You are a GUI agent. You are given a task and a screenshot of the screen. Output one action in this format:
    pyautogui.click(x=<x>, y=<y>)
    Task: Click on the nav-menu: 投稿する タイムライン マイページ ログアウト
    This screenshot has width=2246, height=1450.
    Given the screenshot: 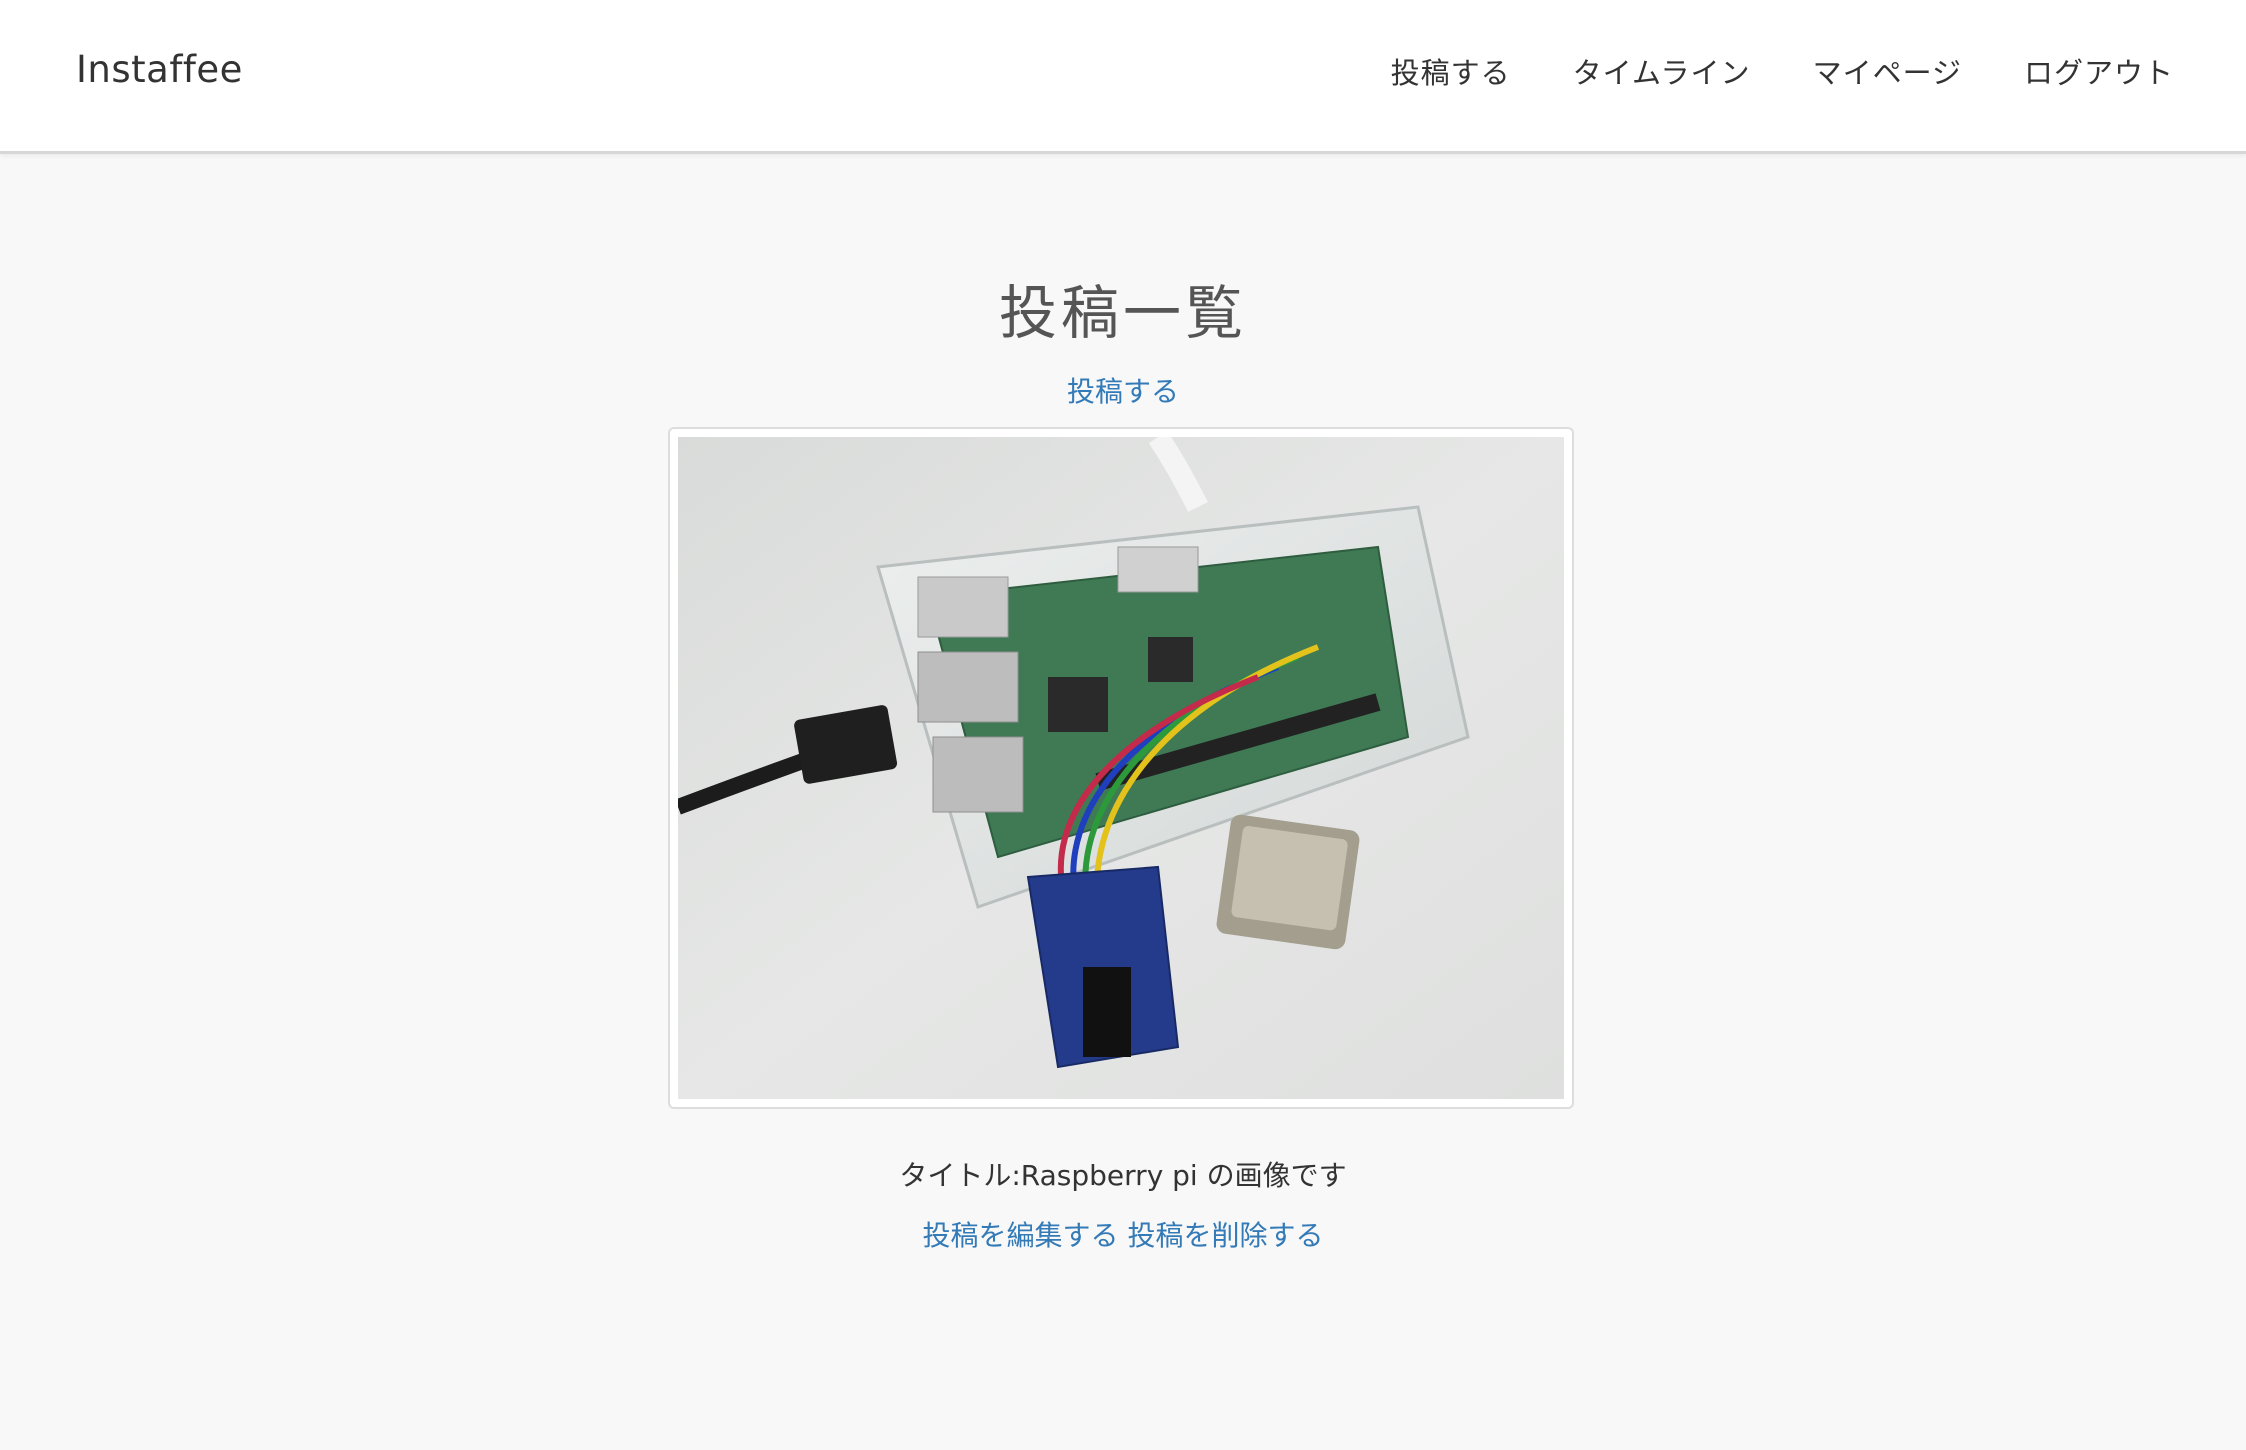 What is the action you would take?
    pyautogui.click(x=1782, y=71)
    